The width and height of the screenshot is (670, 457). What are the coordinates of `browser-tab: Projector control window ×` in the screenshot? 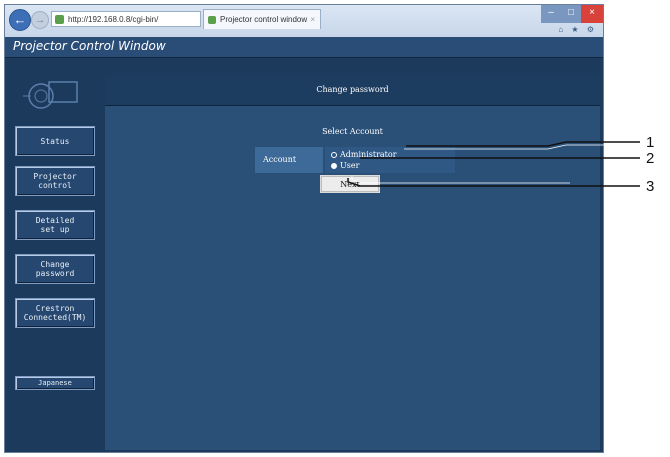 It's located at (262, 19).